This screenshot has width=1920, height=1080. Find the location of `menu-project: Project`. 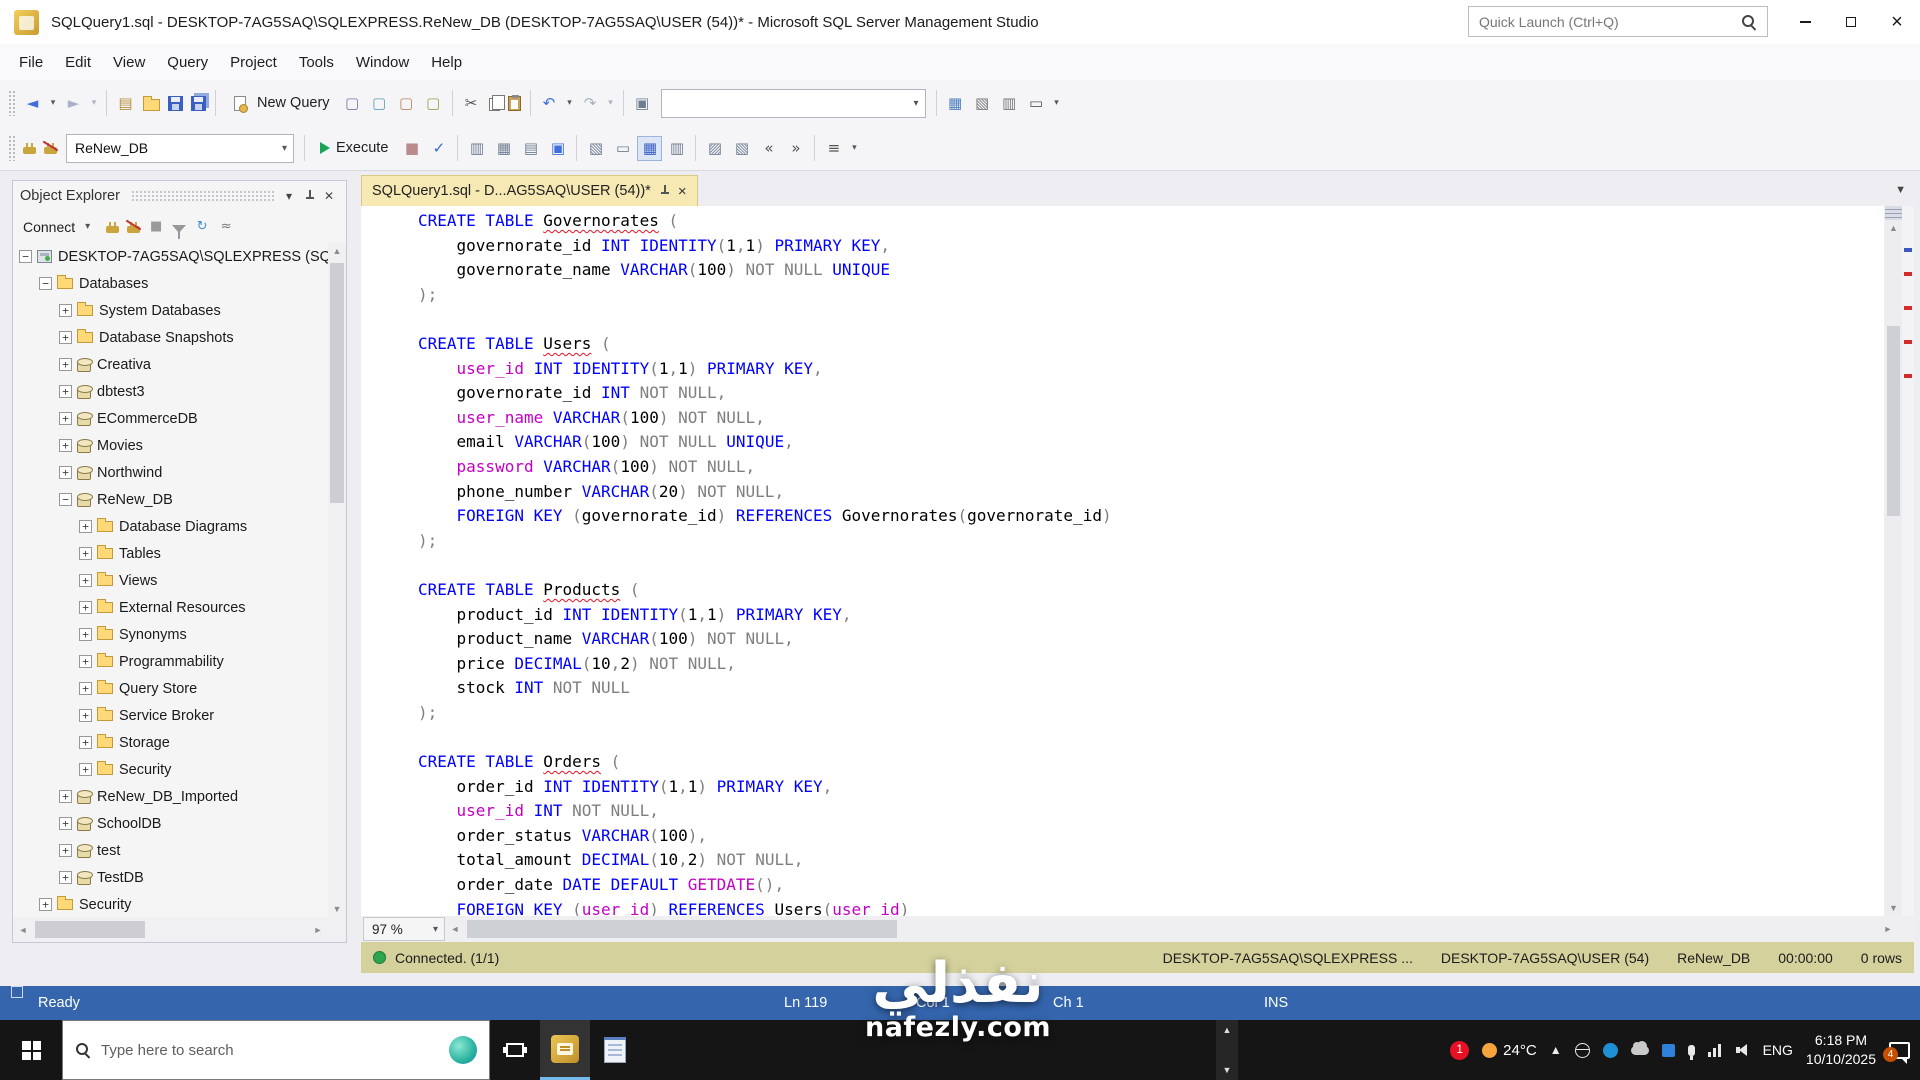

menu-project: Project is located at coordinates (253, 62).